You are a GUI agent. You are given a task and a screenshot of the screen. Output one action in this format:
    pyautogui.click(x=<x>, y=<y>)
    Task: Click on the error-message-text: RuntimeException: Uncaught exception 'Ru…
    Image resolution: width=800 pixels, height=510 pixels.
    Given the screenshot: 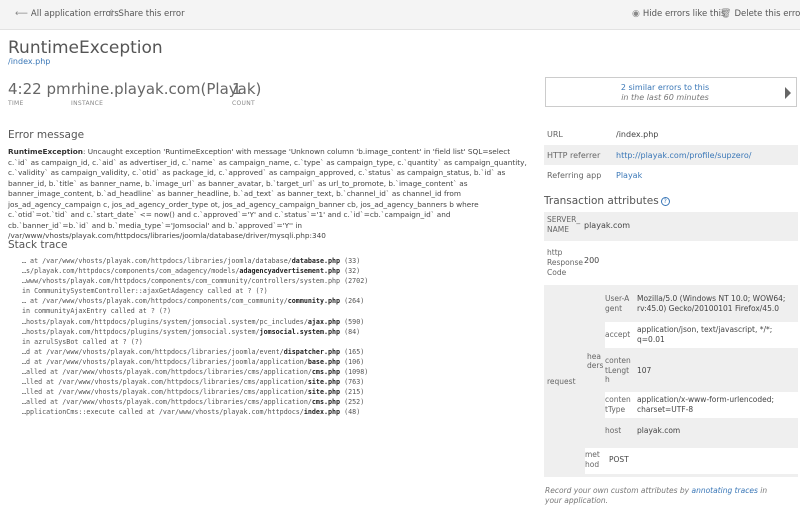 What is the action you would take?
    pyautogui.click(x=268, y=194)
    